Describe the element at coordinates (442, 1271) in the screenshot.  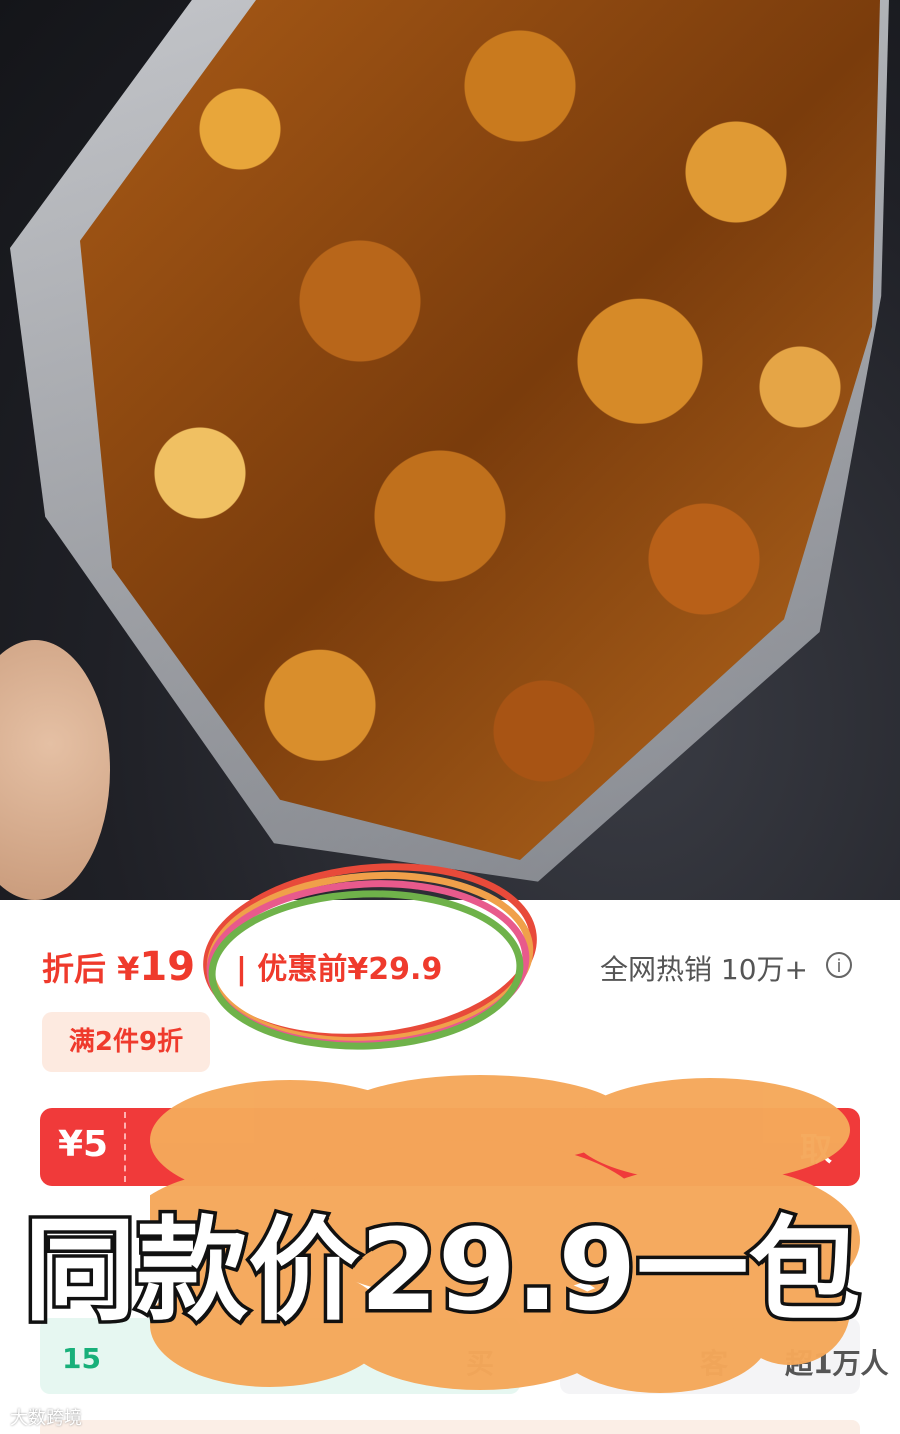
I see `overlay-title: 同款价29.9一包` at that location.